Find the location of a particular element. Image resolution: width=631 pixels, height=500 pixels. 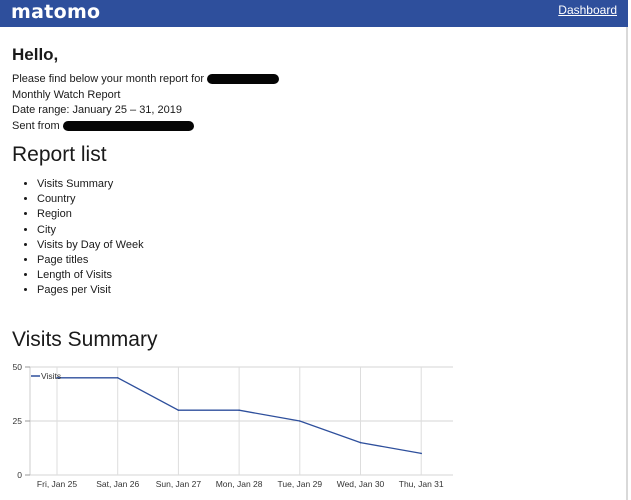

report-list-item: City is located at coordinates (324, 230).